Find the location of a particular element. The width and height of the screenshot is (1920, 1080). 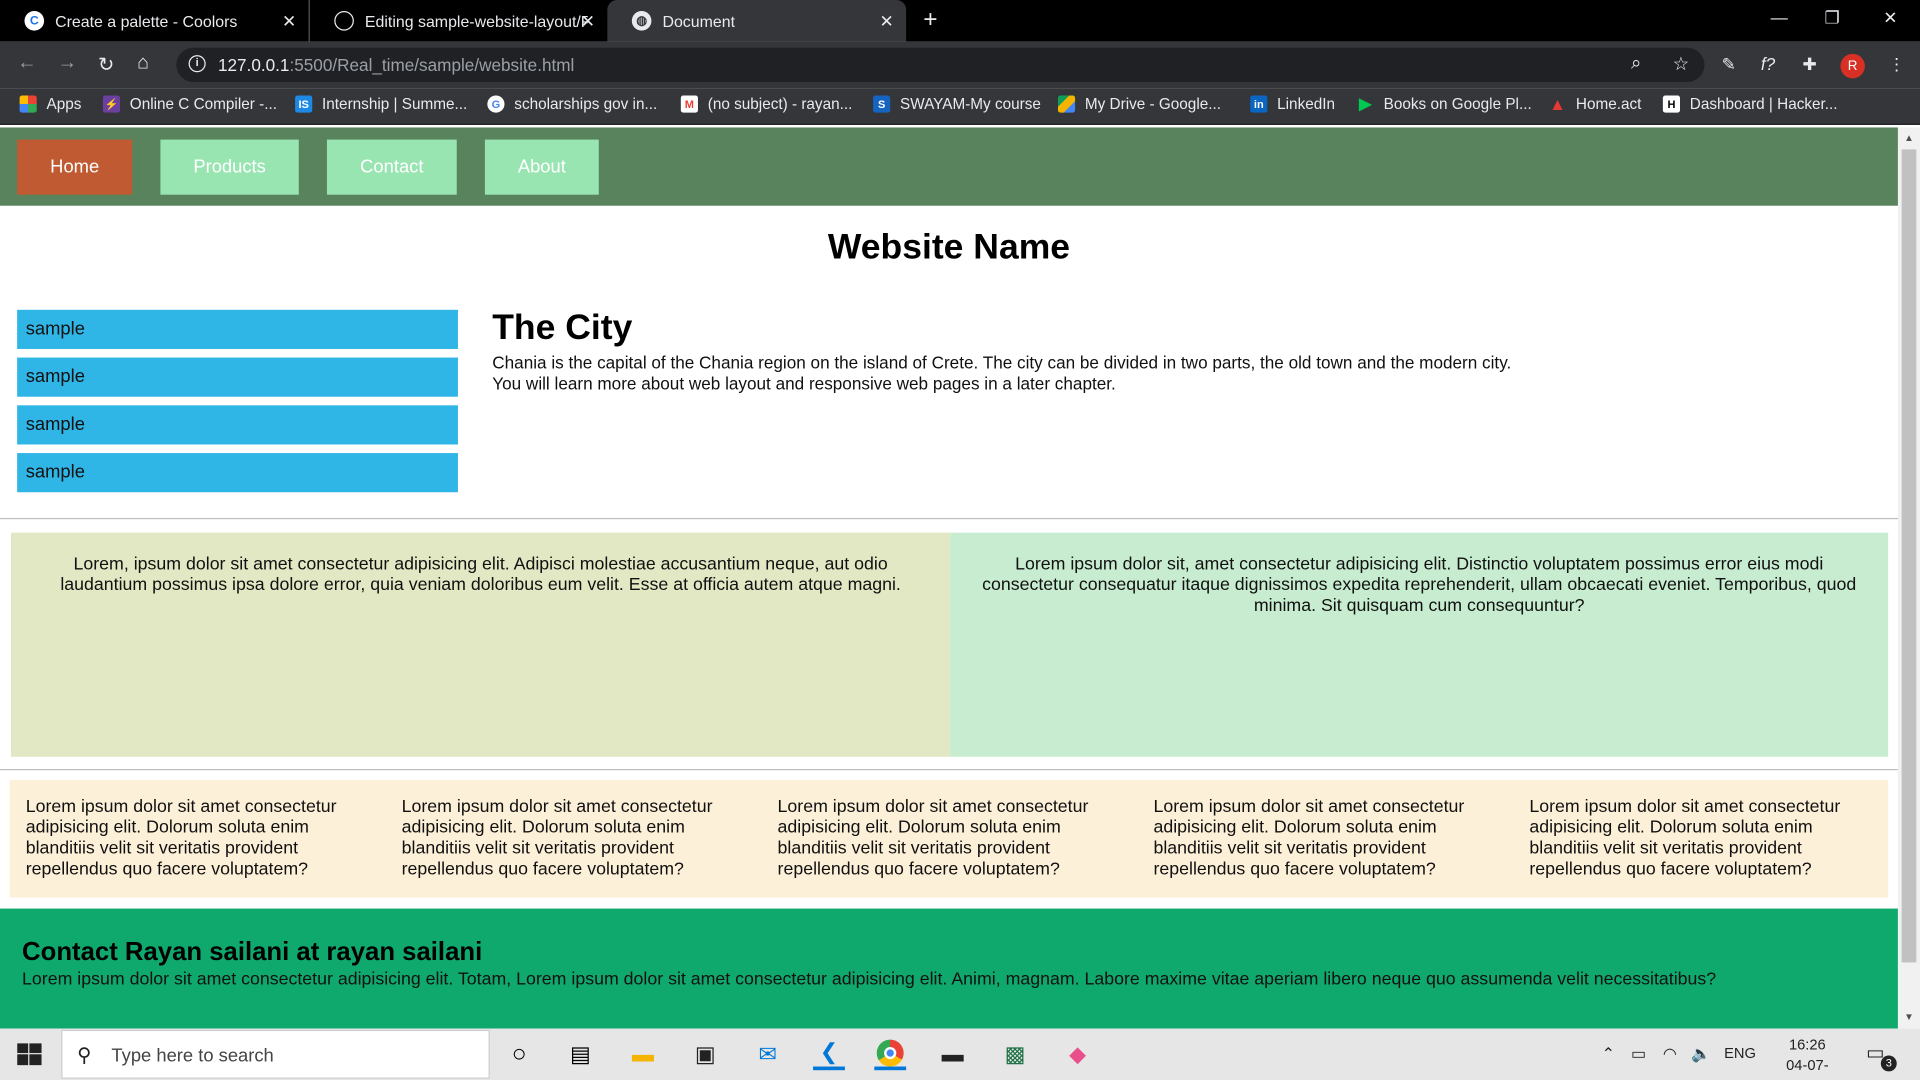

site-info-icon: i is located at coordinates (197, 64).